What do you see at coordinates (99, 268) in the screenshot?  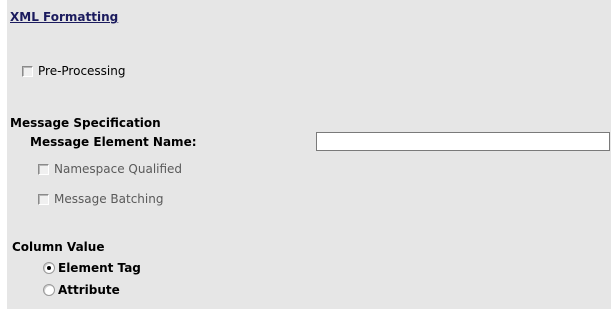 I see `element-tag-label: Element Tag` at bounding box center [99, 268].